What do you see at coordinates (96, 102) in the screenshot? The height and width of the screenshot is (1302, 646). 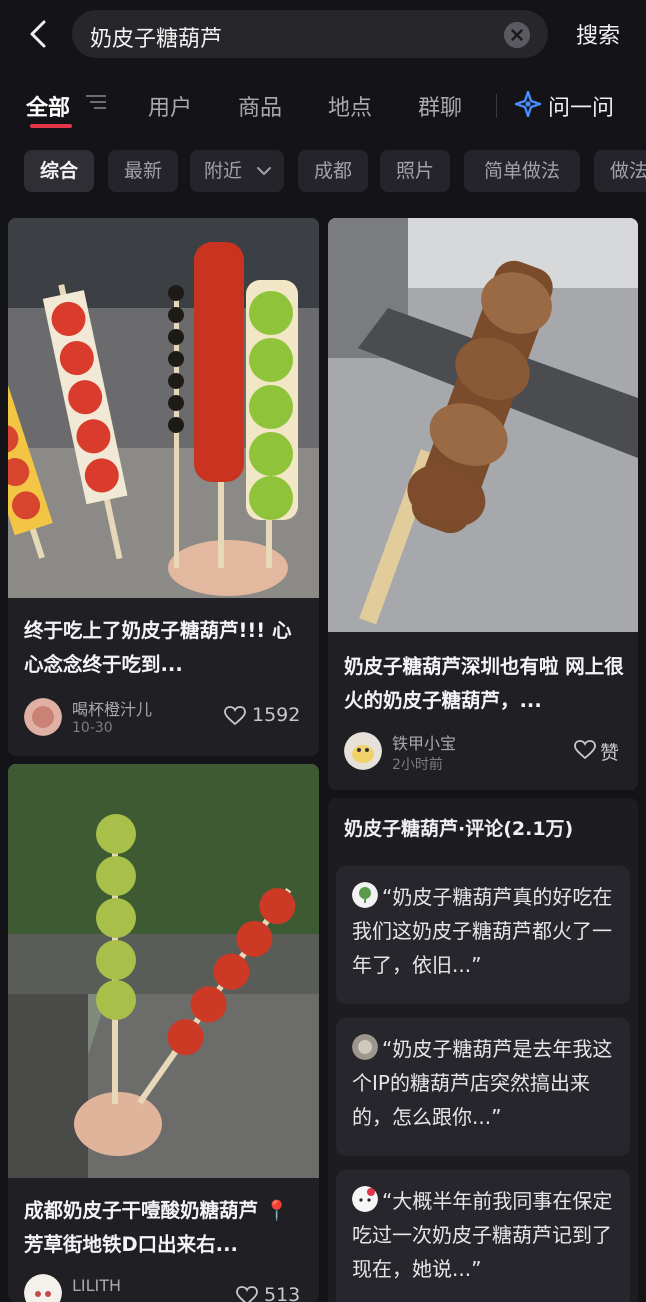 I see `filter-menu-icon` at bounding box center [96, 102].